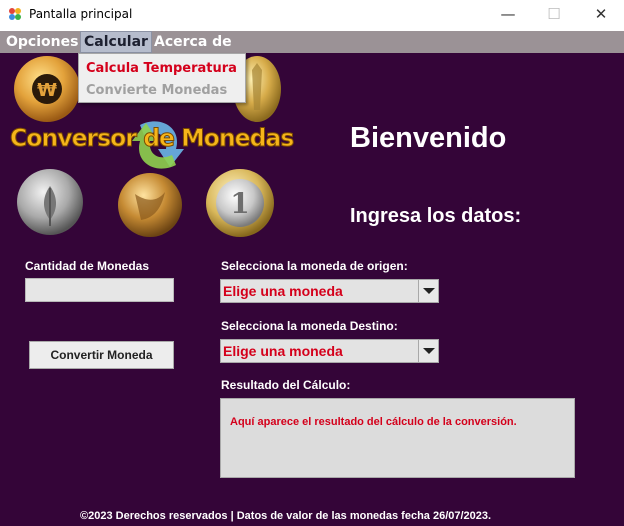 This screenshot has width=624, height=526. Describe the element at coordinates (81, 14) in the screenshot. I see `window-title: Pantalla principal` at that location.